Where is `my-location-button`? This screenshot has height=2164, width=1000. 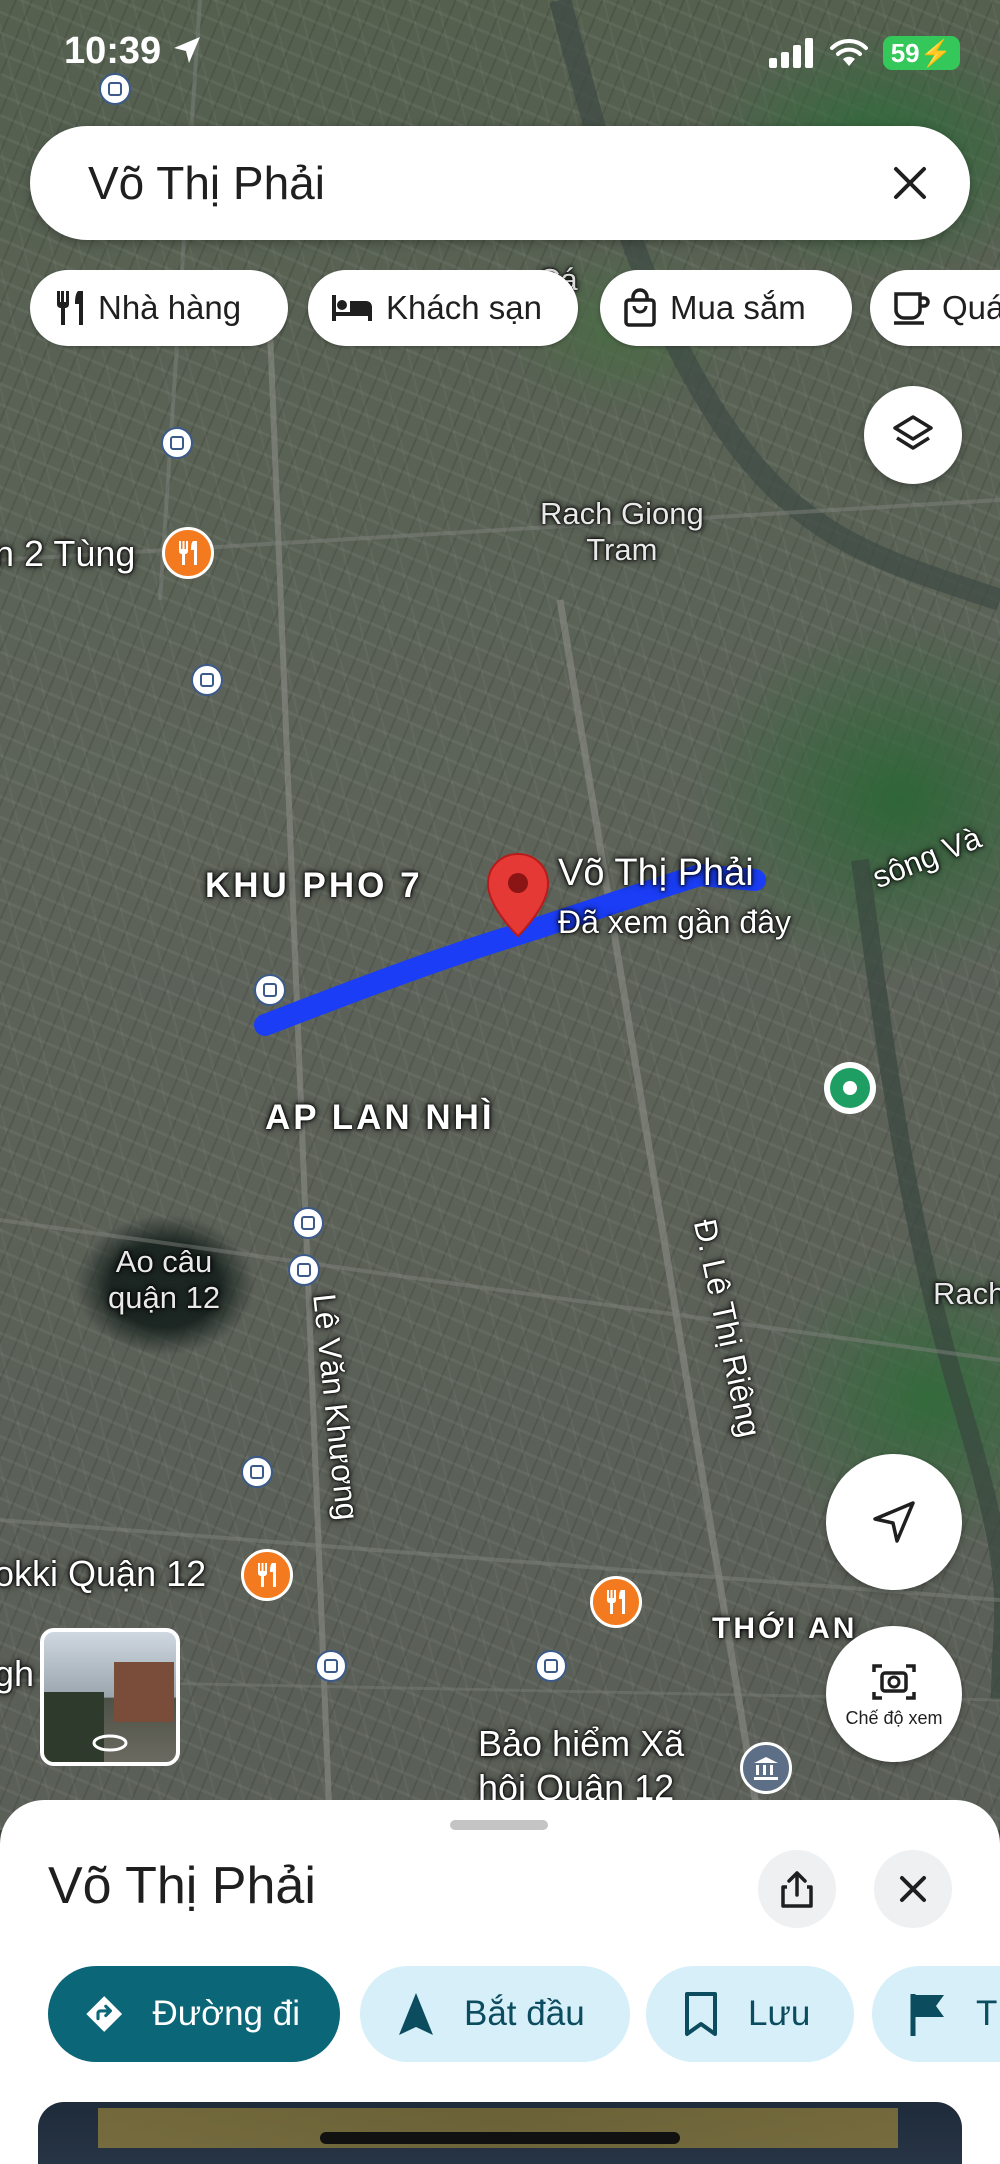 my-location-button is located at coordinates (894, 1522).